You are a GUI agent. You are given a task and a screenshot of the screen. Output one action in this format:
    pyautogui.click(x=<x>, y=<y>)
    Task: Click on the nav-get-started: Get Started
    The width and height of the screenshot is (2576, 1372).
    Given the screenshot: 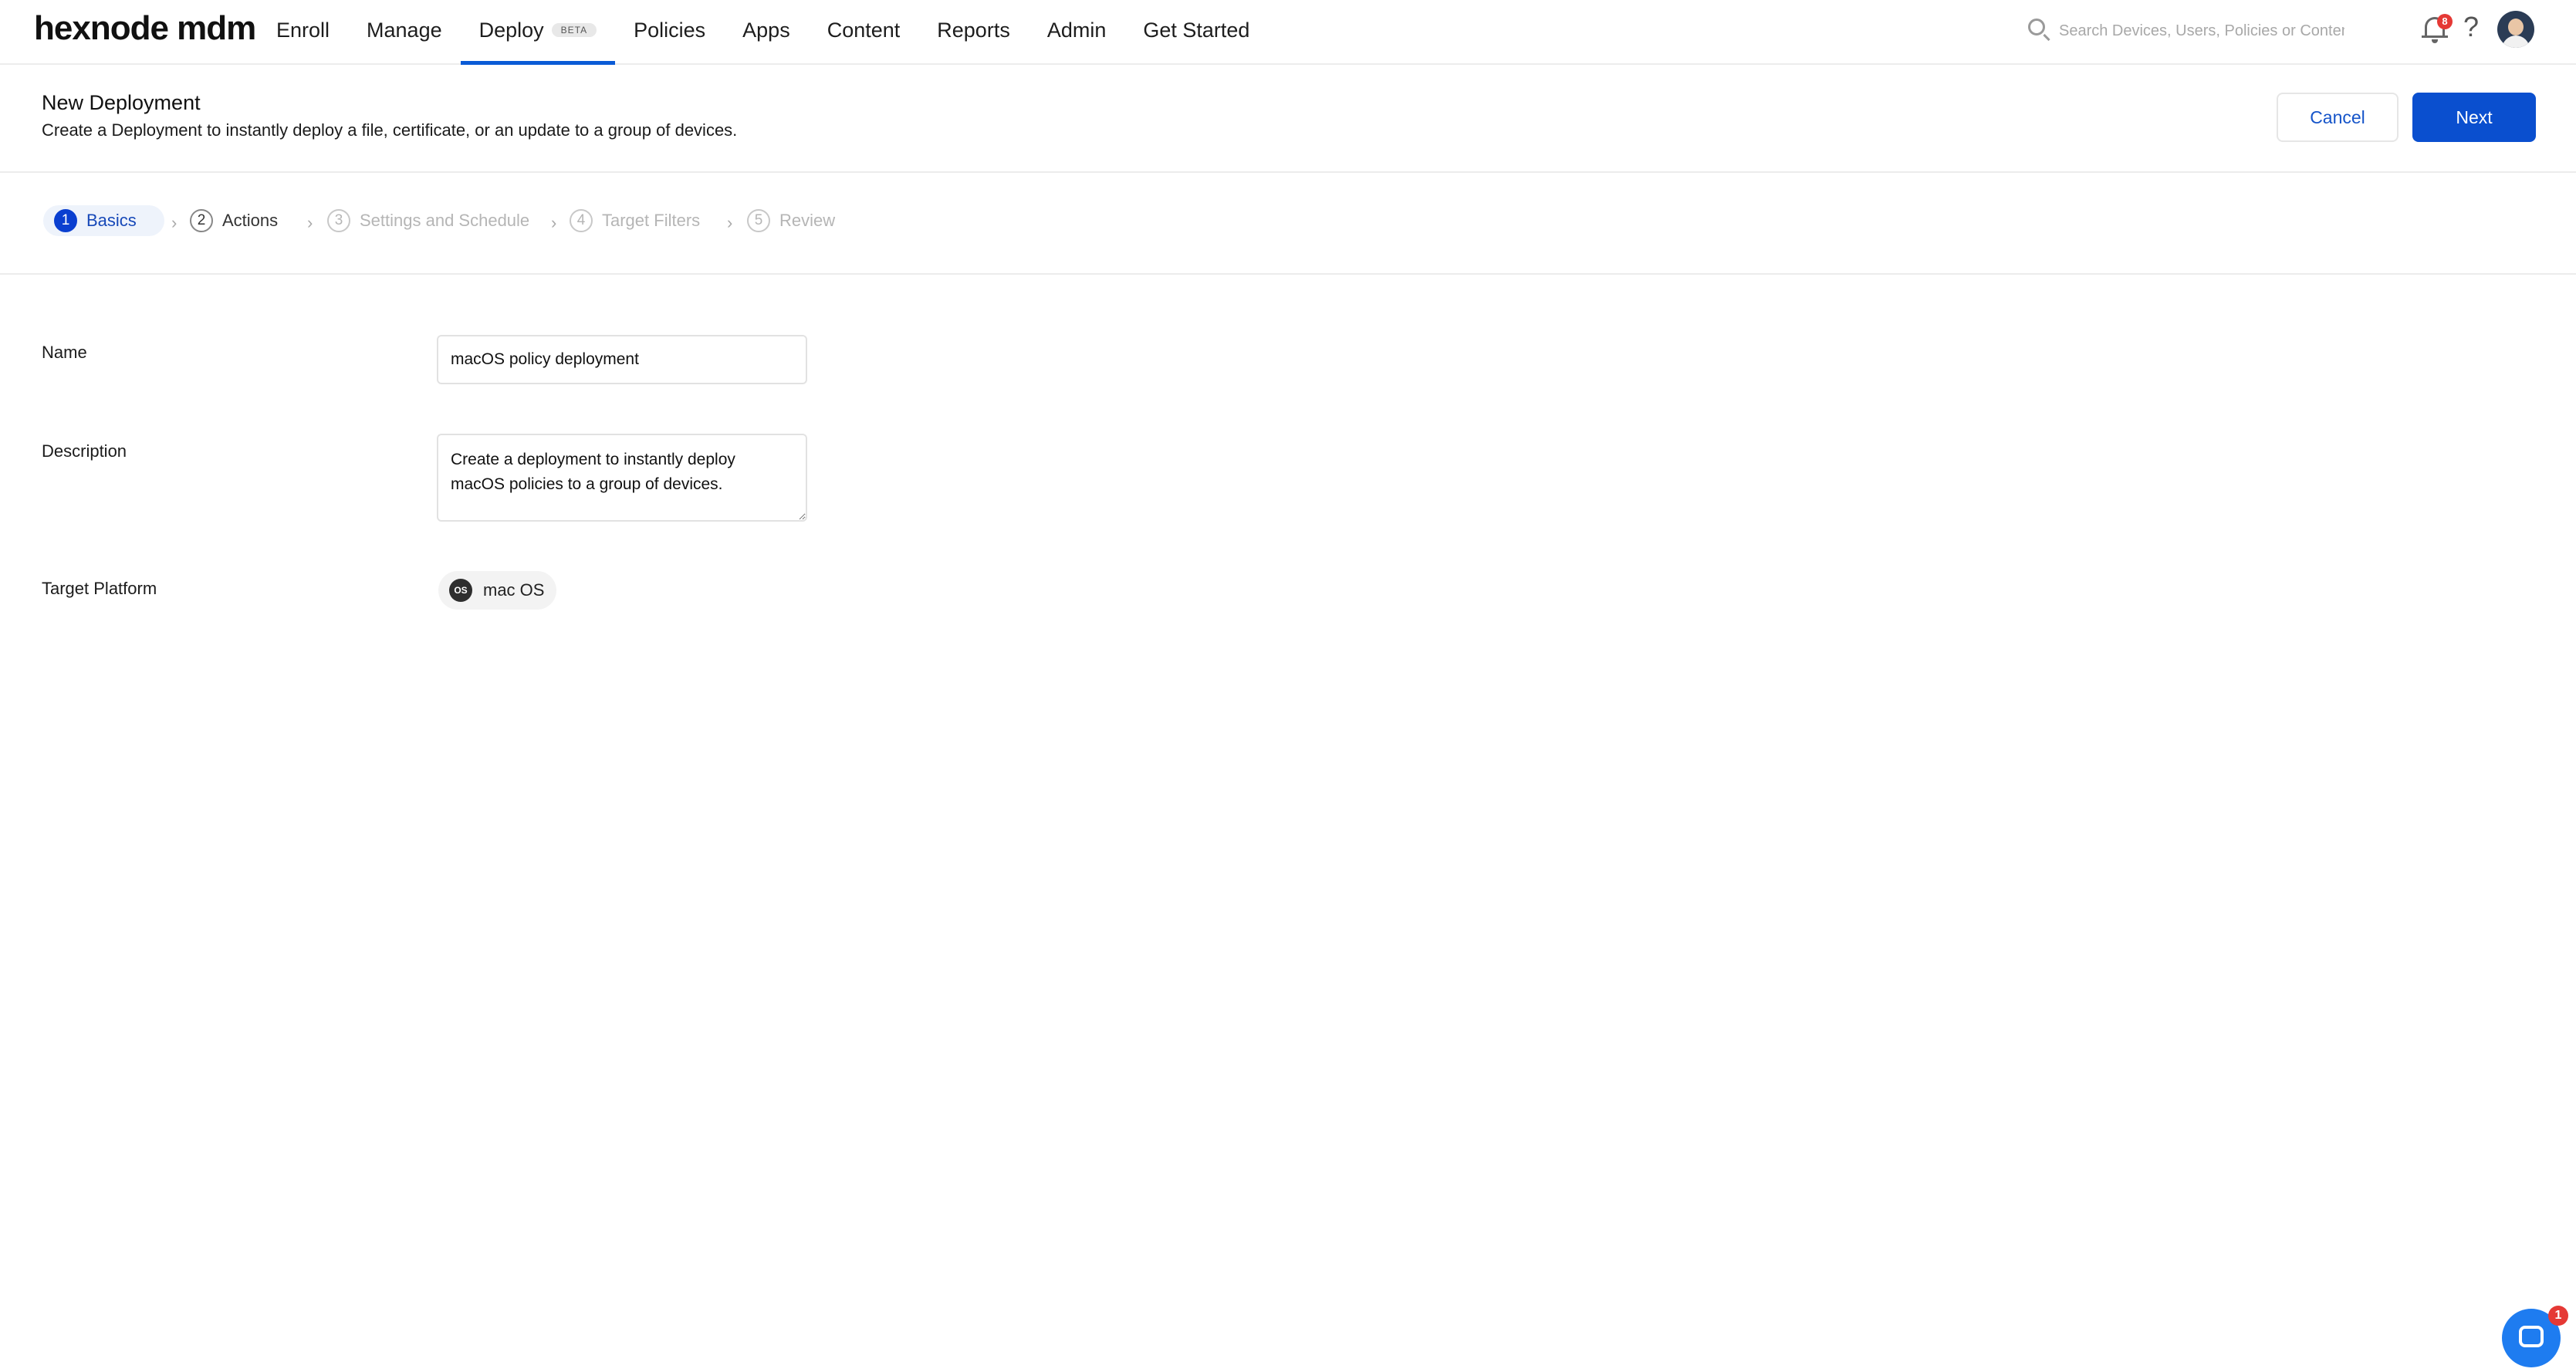 What is the action you would take?
    pyautogui.click(x=1196, y=32)
    